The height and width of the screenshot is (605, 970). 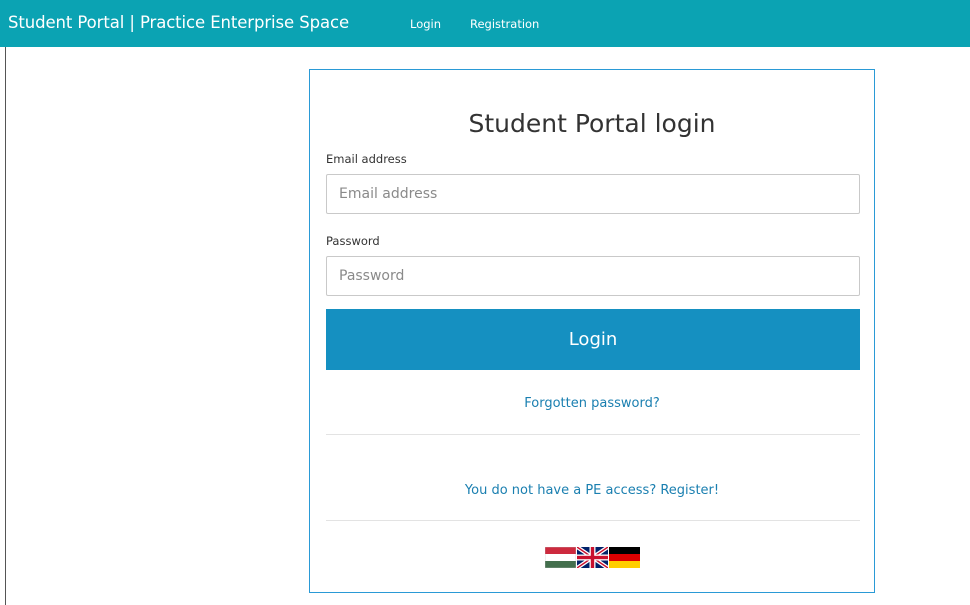 What do you see at coordinates (593, 339) in the screenshot?
I see `login-button: Login` at bounding box center [593, 339].